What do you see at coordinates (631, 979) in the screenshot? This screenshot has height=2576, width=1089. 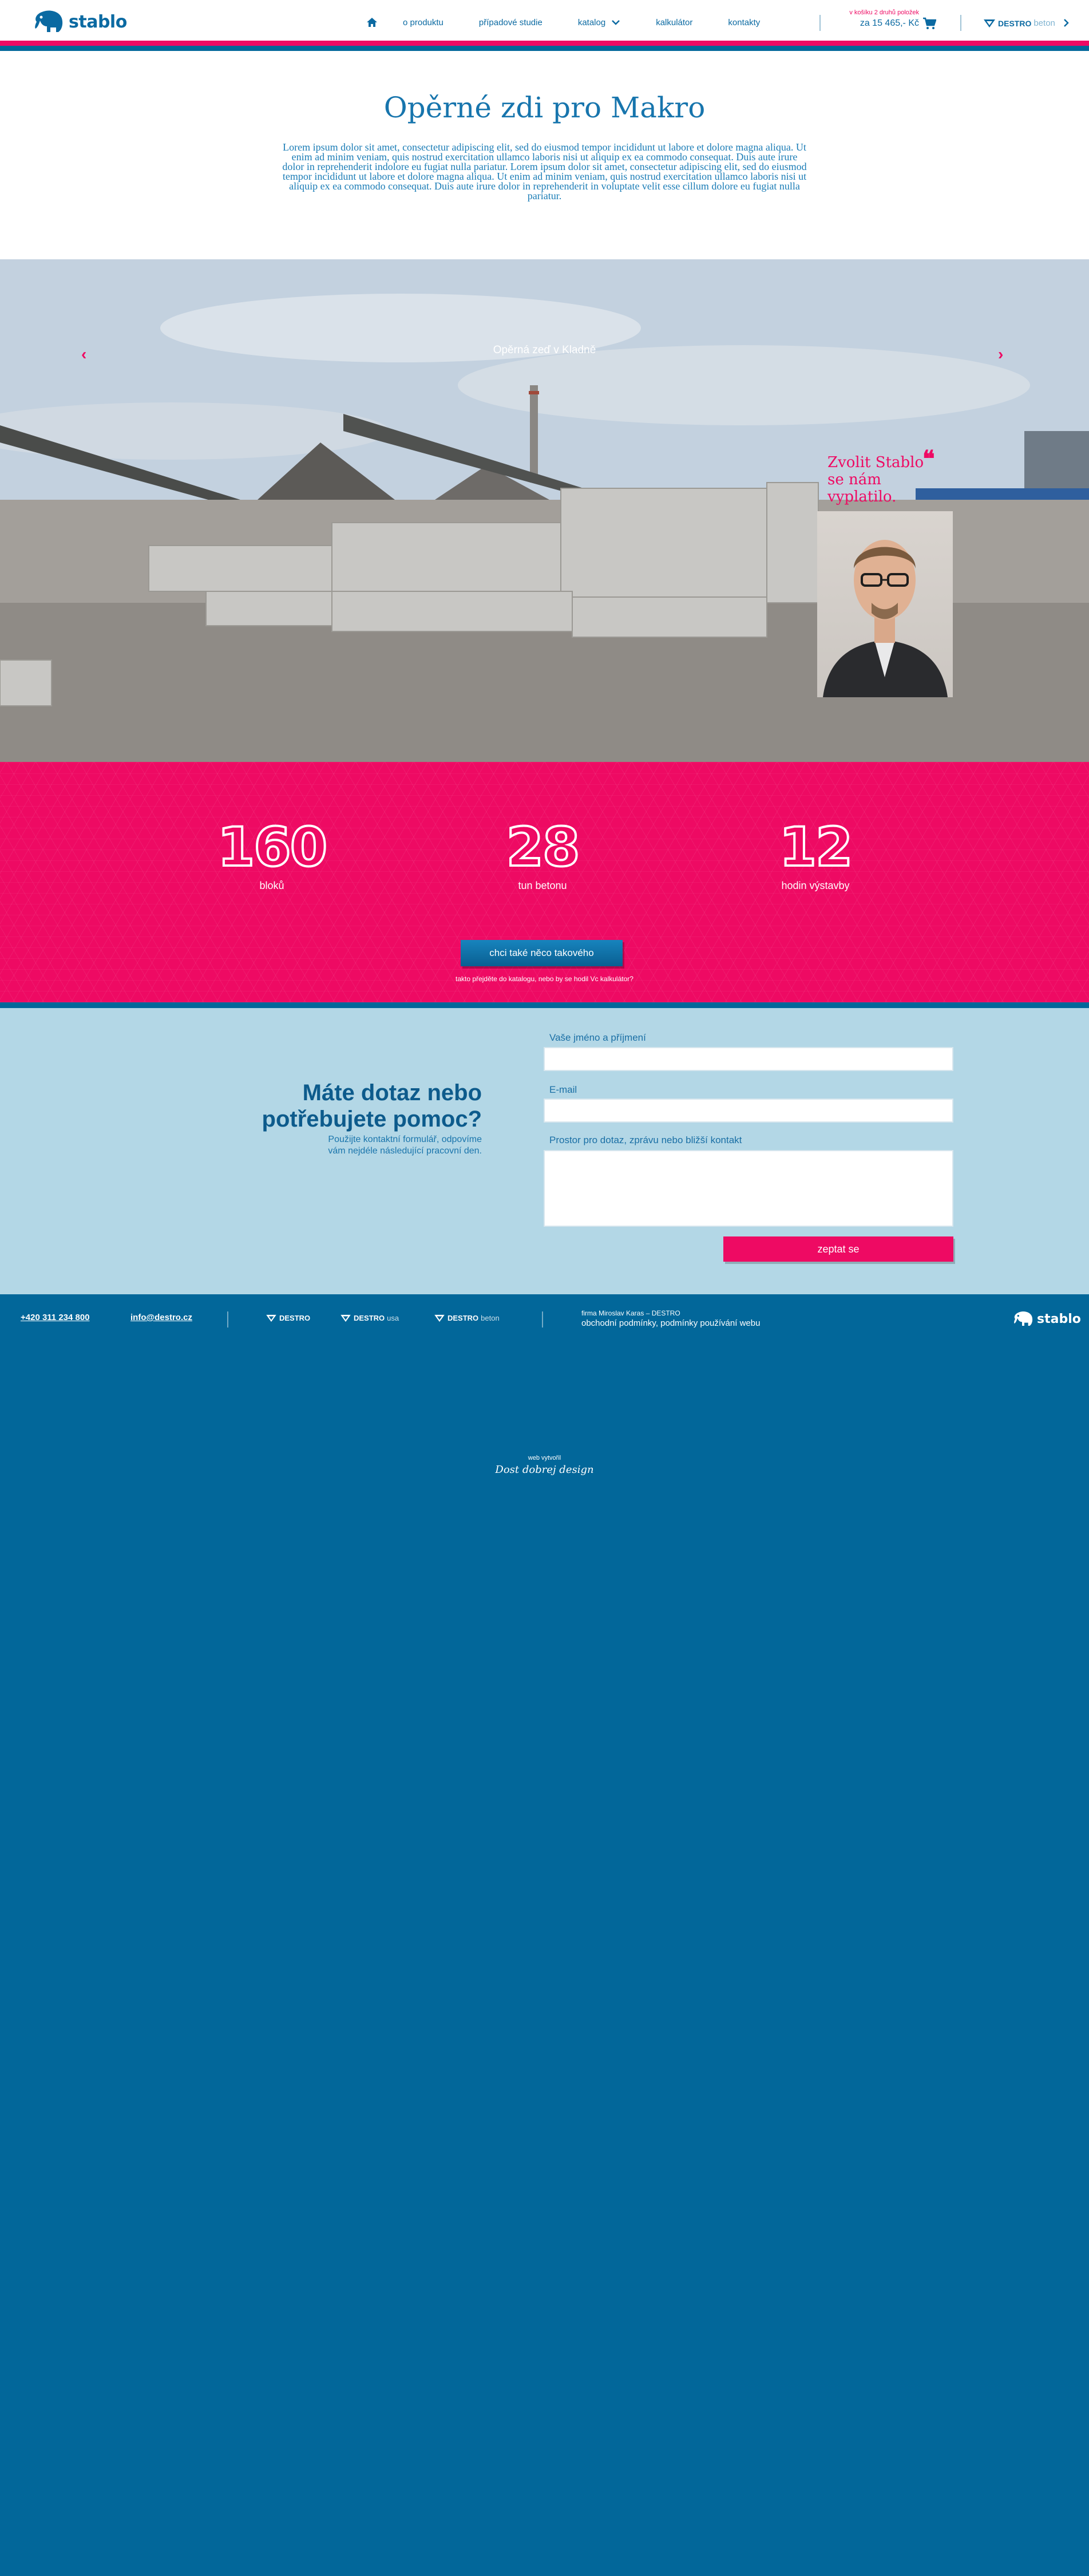 I see `cta-sub-after: ?` at bounding box center [631, 979].